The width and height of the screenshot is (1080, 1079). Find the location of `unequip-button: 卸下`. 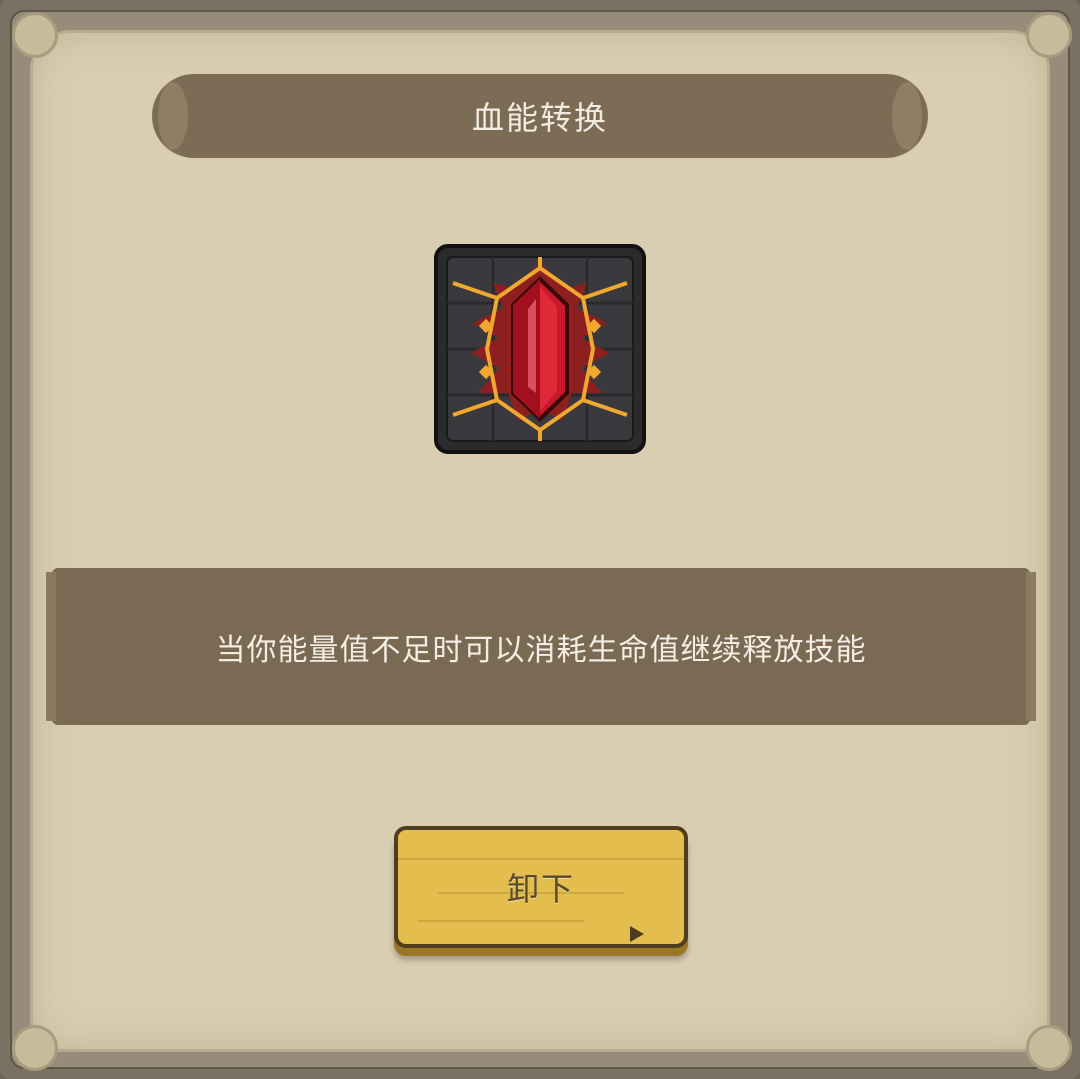

unequip-button: 卸下 is located at coordinates (541, 887).